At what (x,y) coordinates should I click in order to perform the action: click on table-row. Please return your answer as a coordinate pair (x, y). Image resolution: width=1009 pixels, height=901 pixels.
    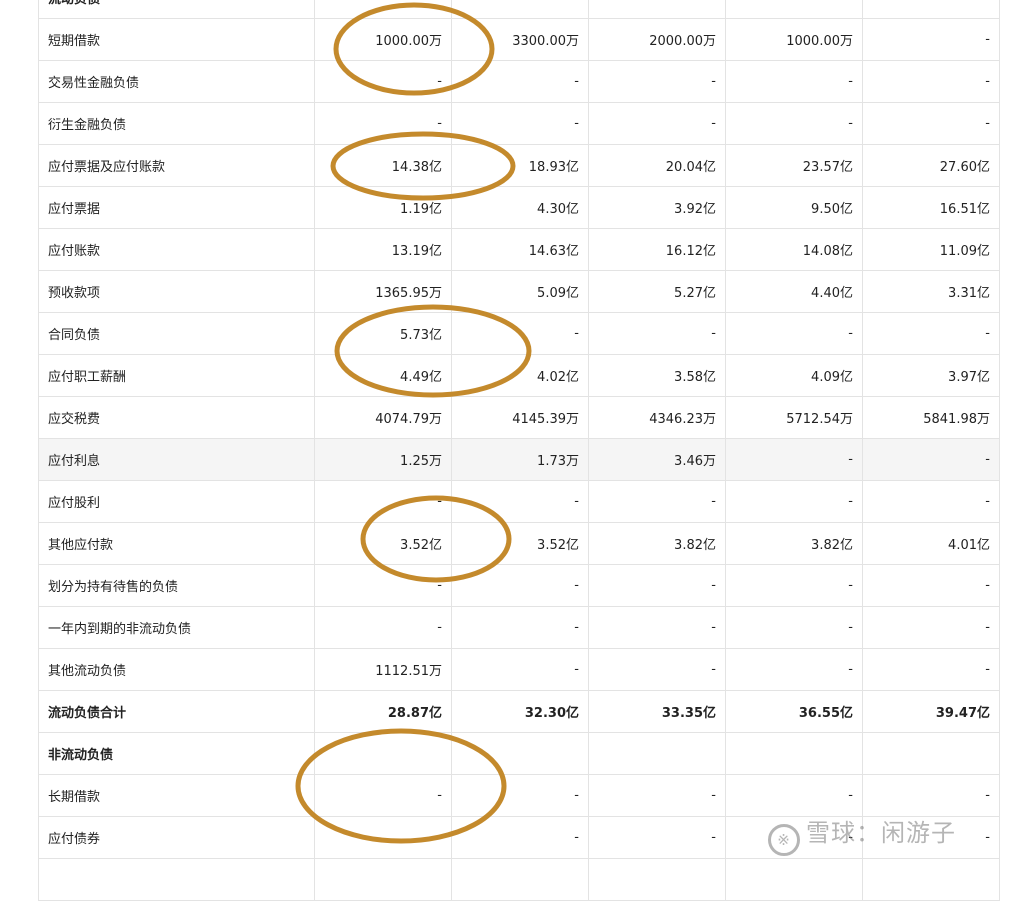
    Looking at the image, I should click on (519, 879).